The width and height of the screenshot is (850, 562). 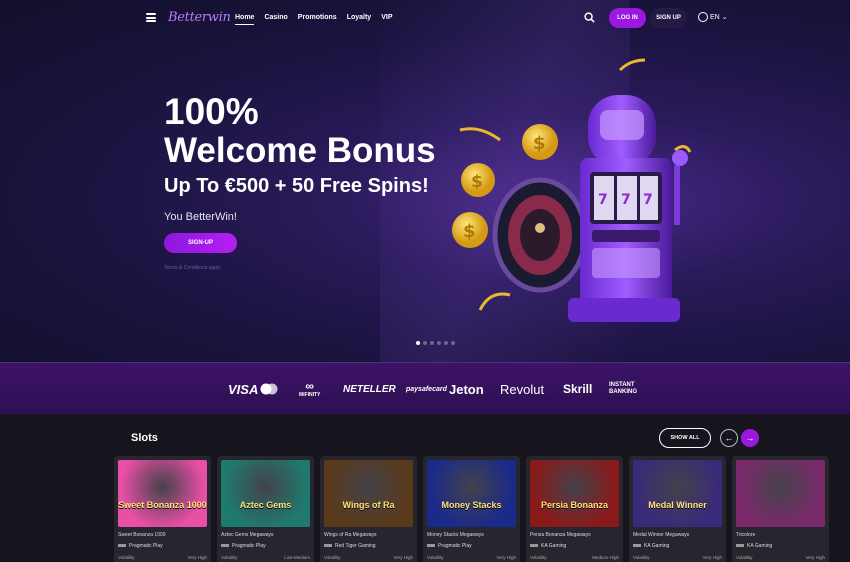 I want to click on payment-skrill: Skrill, so click(x=578, y=389).